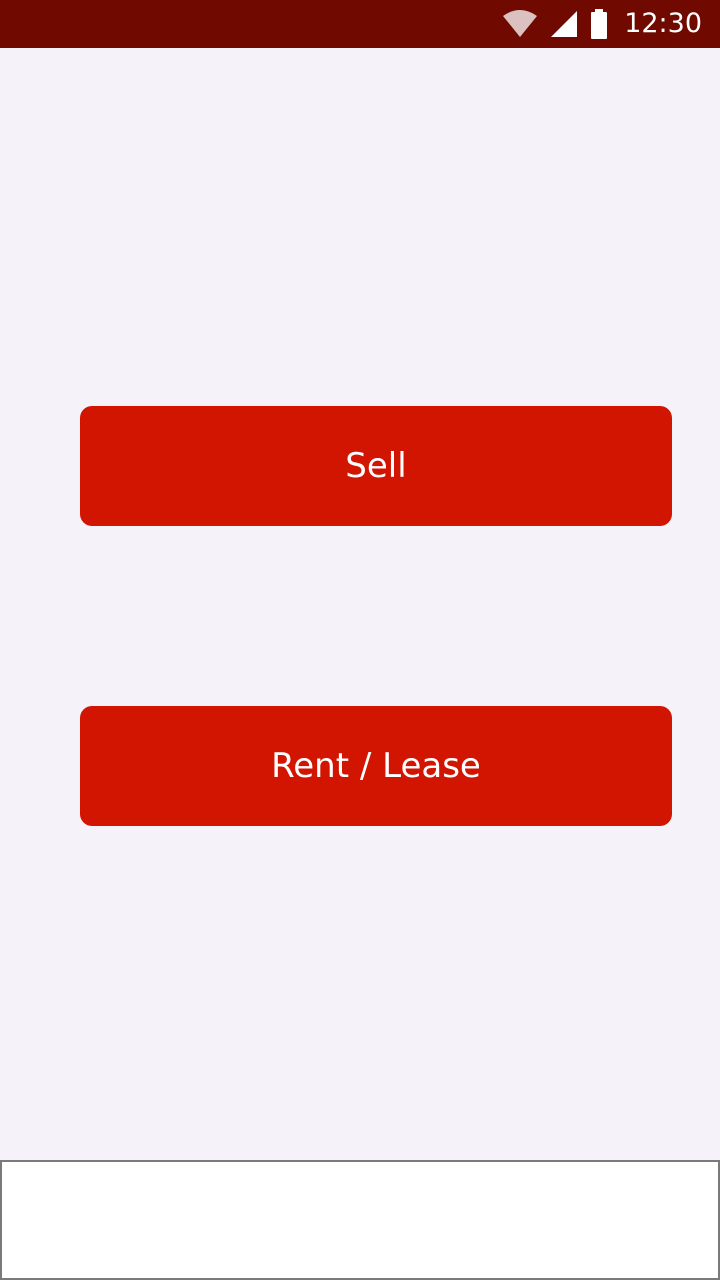 This screenshot has width=720, height=1280. I want to click on status-bar: 12:30, so click(360, 24).